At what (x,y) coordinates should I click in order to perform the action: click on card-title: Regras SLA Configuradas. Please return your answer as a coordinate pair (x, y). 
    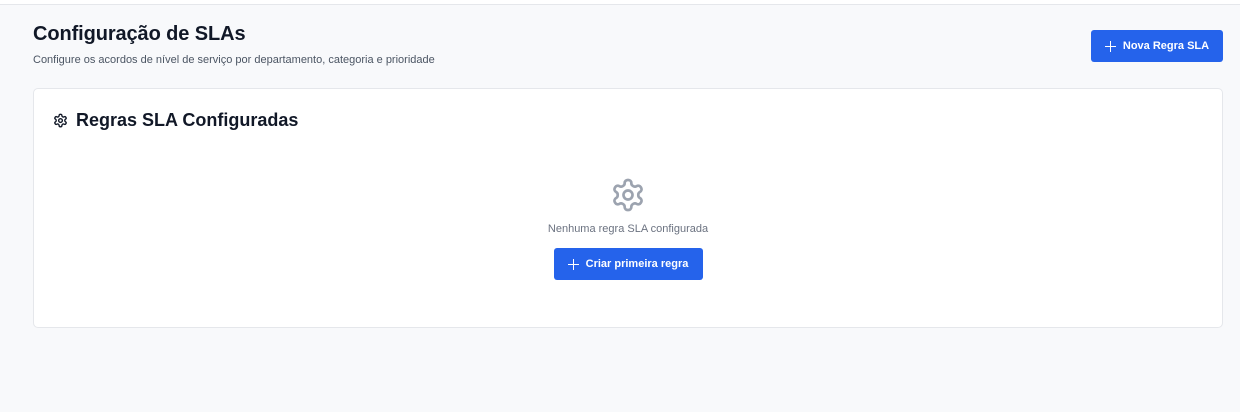
    Looking at the image, I should click on (187, 120).